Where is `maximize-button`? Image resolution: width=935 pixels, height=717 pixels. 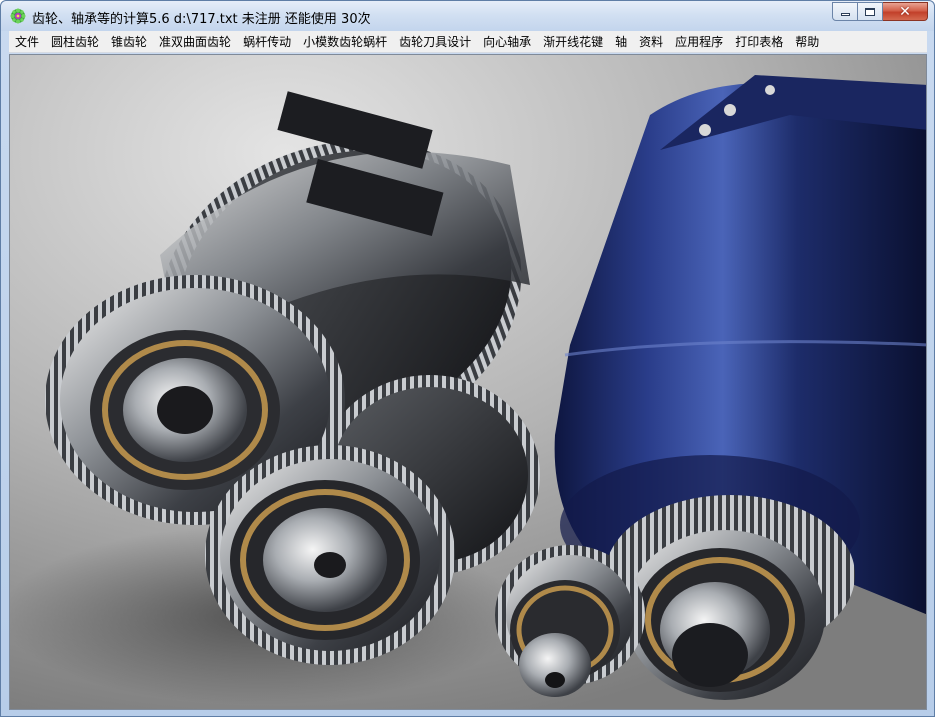 maximize-button is located at coordinates (870, 11).